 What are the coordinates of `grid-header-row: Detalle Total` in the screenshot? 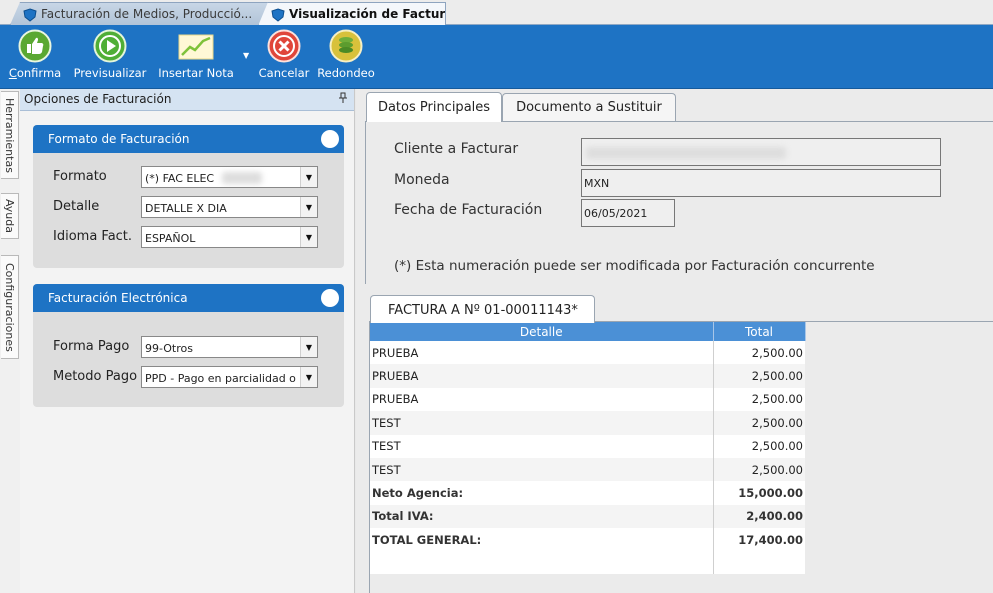 It's located at (588, 331).